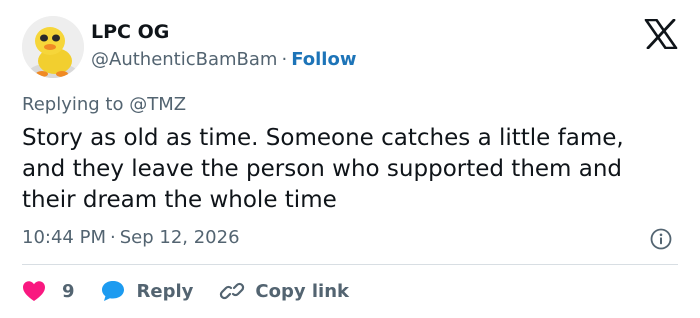  I want to click on mention-link: @TMZ, so click(157, 104).